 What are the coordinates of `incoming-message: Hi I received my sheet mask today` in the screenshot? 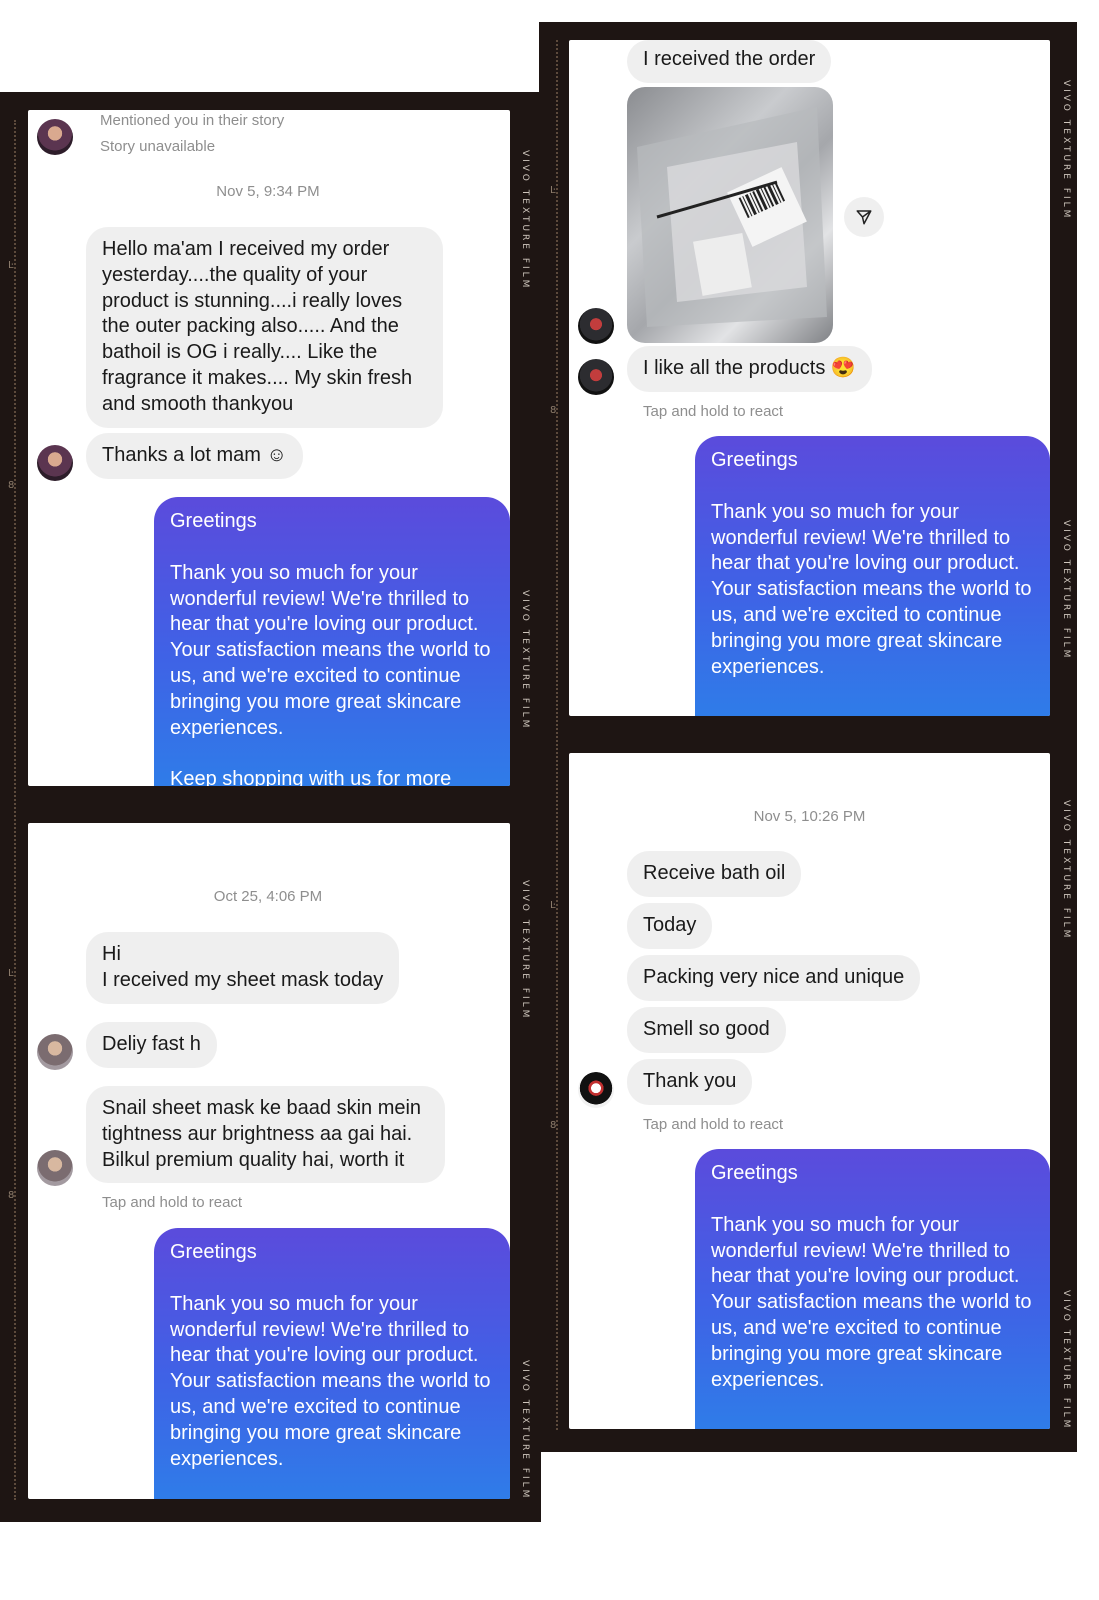 It's located at (243, 968).